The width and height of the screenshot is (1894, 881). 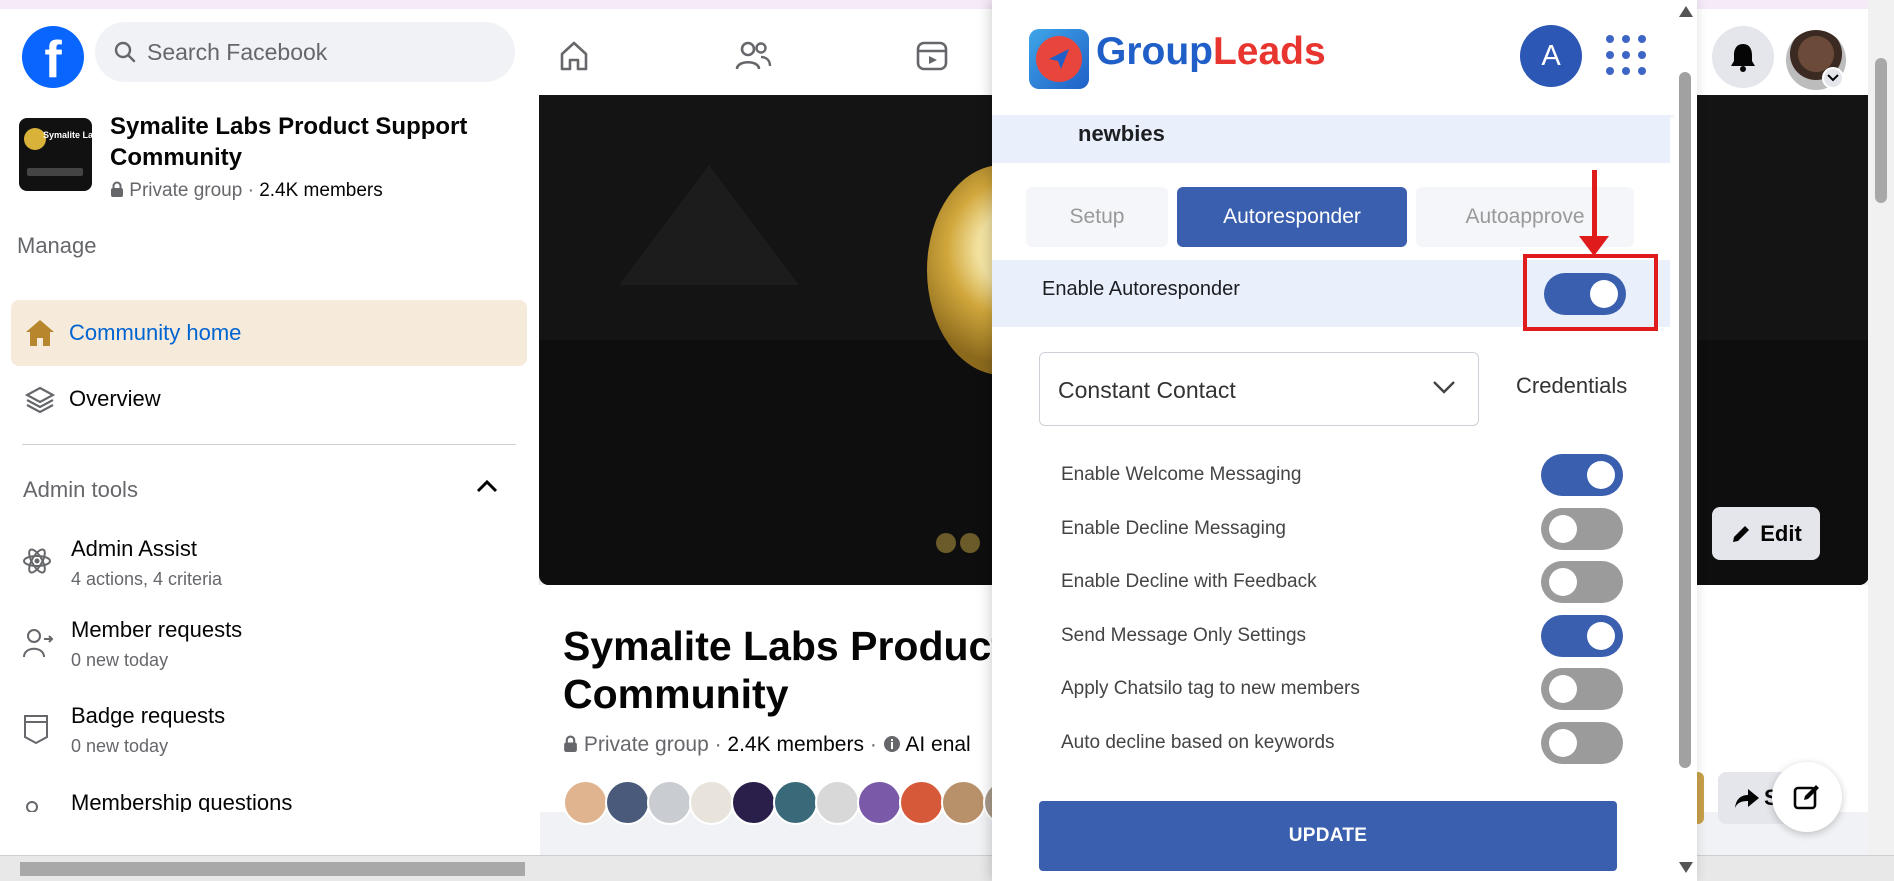 What do you see at coordinates (1269, 51) in the screenshot?
I see `brand-part: Leads` at bounding box center [1269, 51].